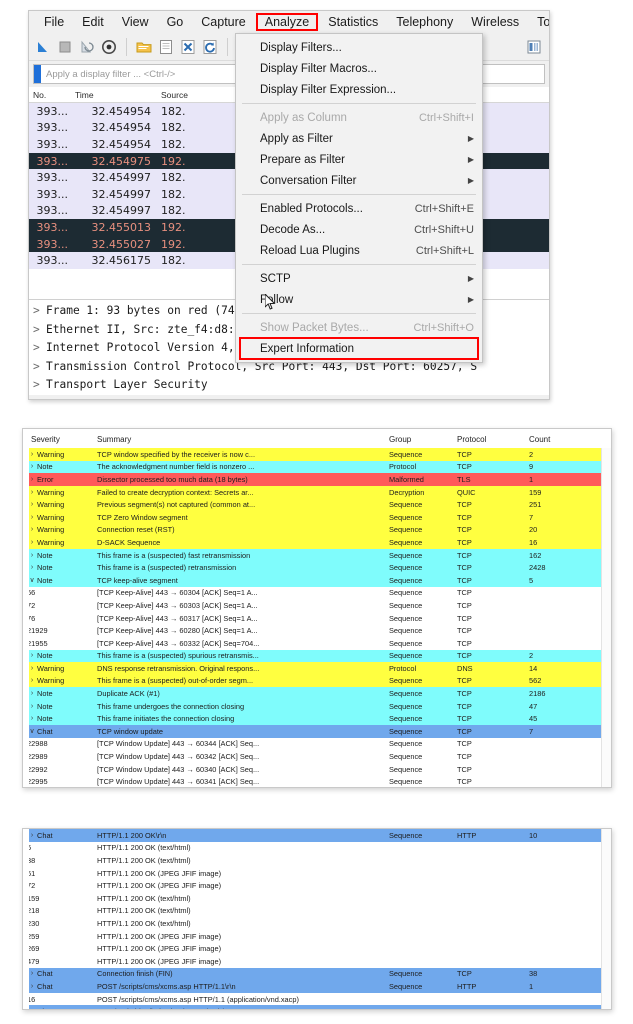 The image size is (633, 1024). Describe the element at coordinates (491, 439) in the screenshot. I see `expert-column-header-protocol: Protocol` at that location.